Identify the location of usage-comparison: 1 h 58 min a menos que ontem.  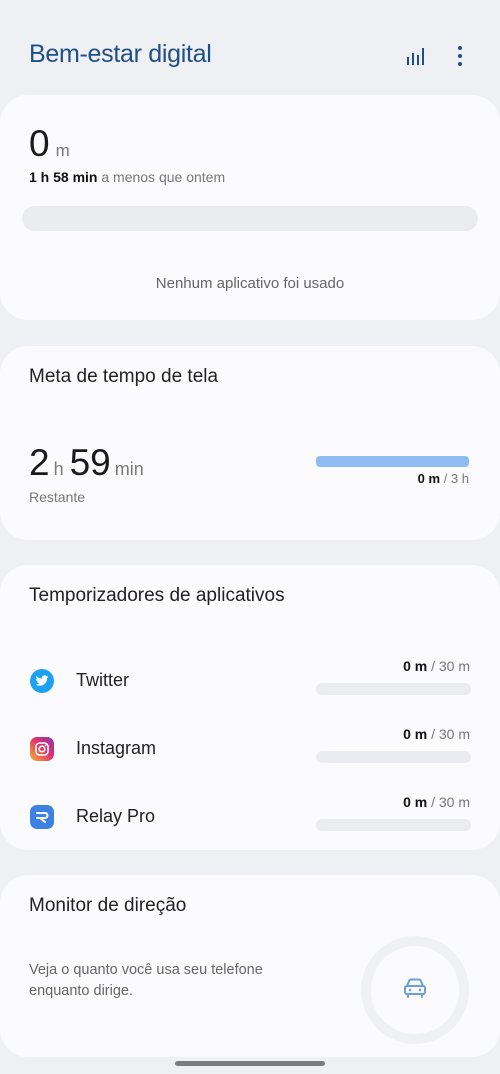
(127, 177).